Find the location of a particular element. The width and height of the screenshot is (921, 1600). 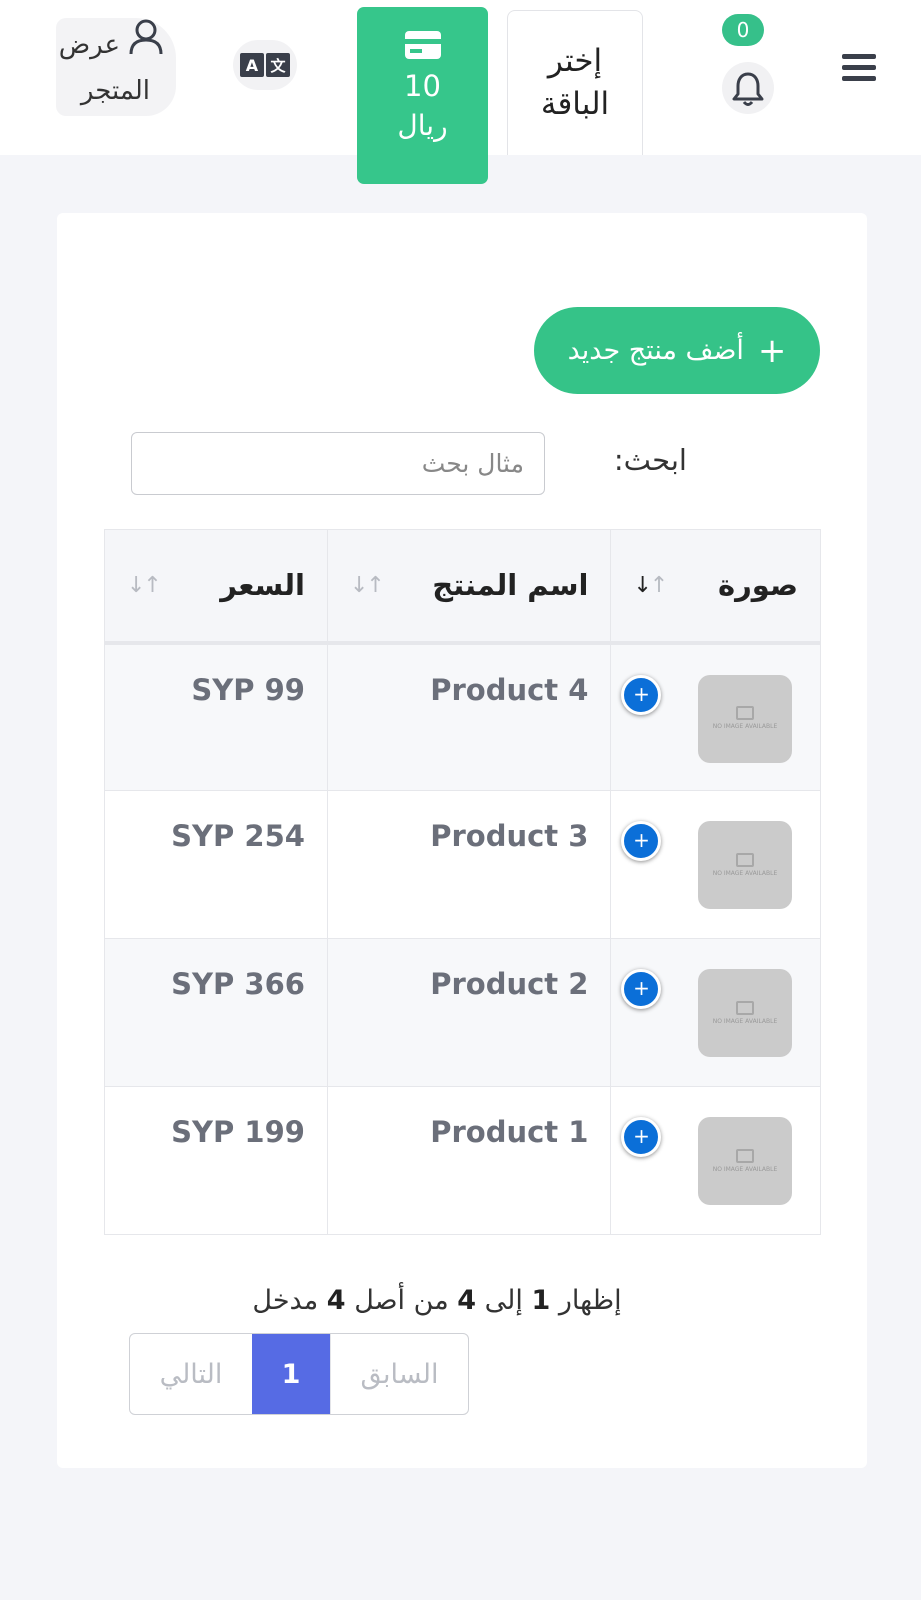

user-icon is located at coordinates (146, 37).